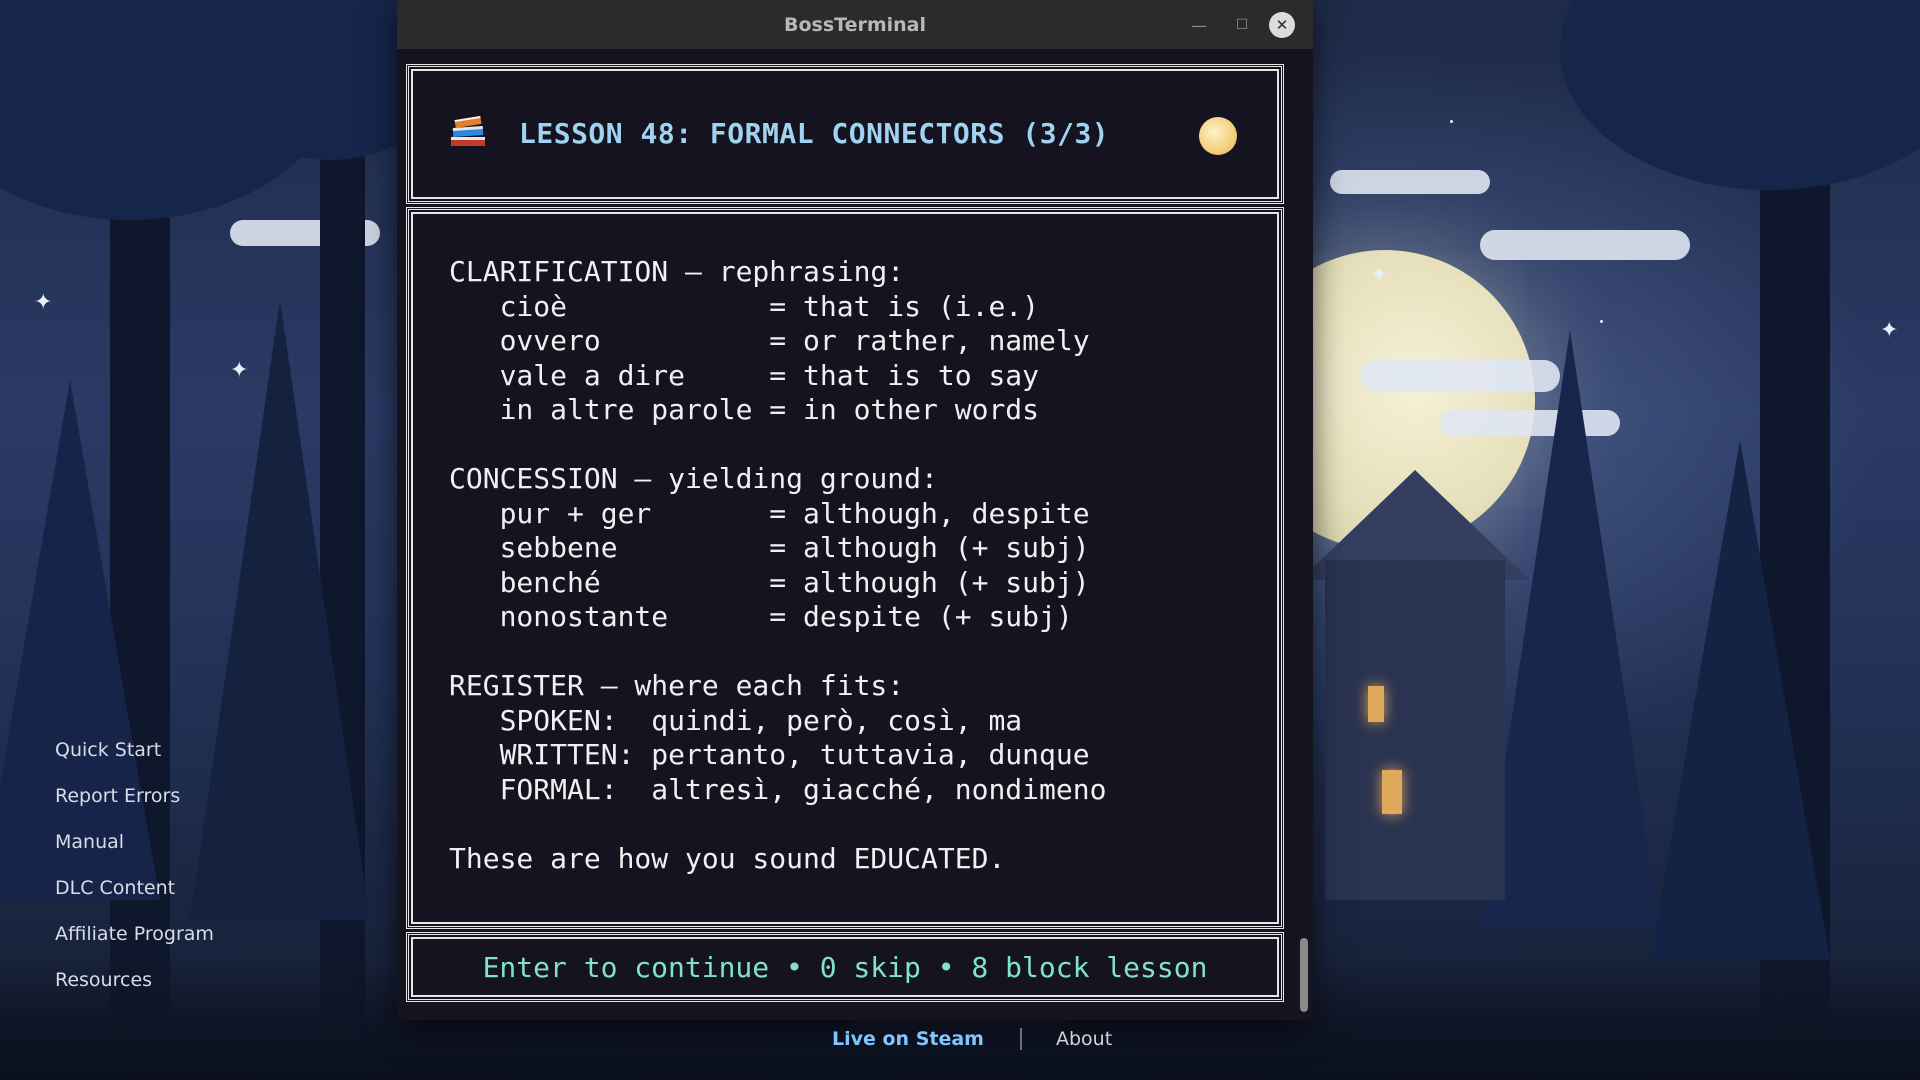 The width and height of the screenshot is (1920, 1080). What do you see at coordinates (1020, 1039) in the screenshot?
I see `link-separator` at bounding box center [1020, 1039].